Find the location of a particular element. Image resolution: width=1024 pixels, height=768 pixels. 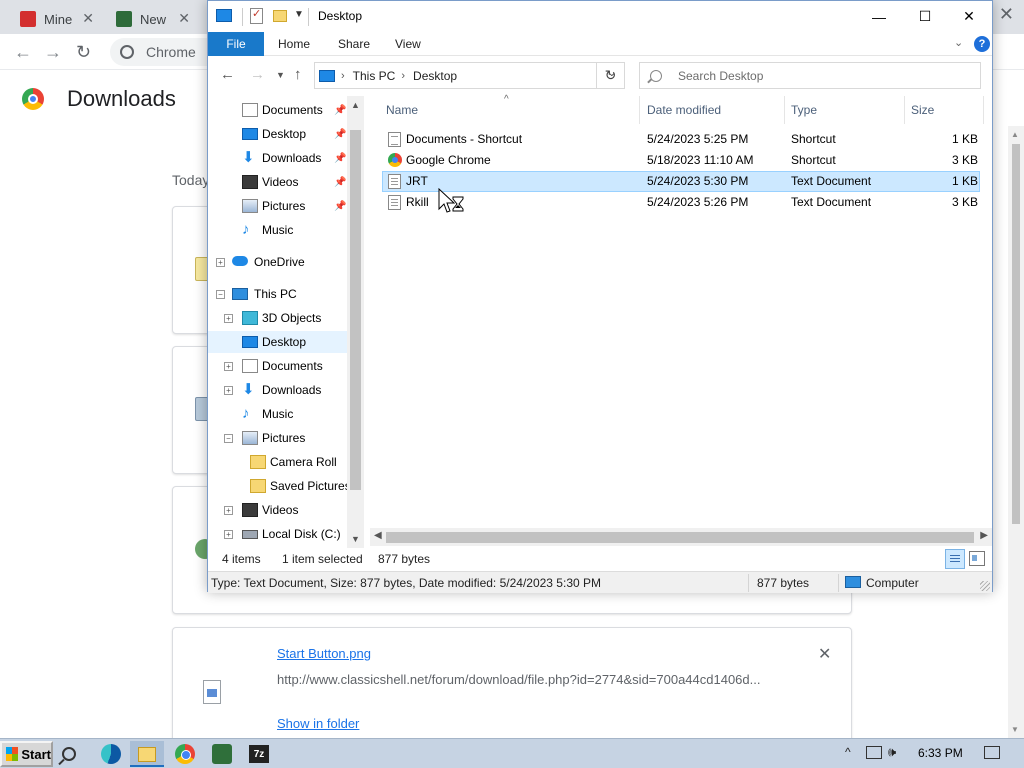

site-info-icon is located at coordinates (127, 52).